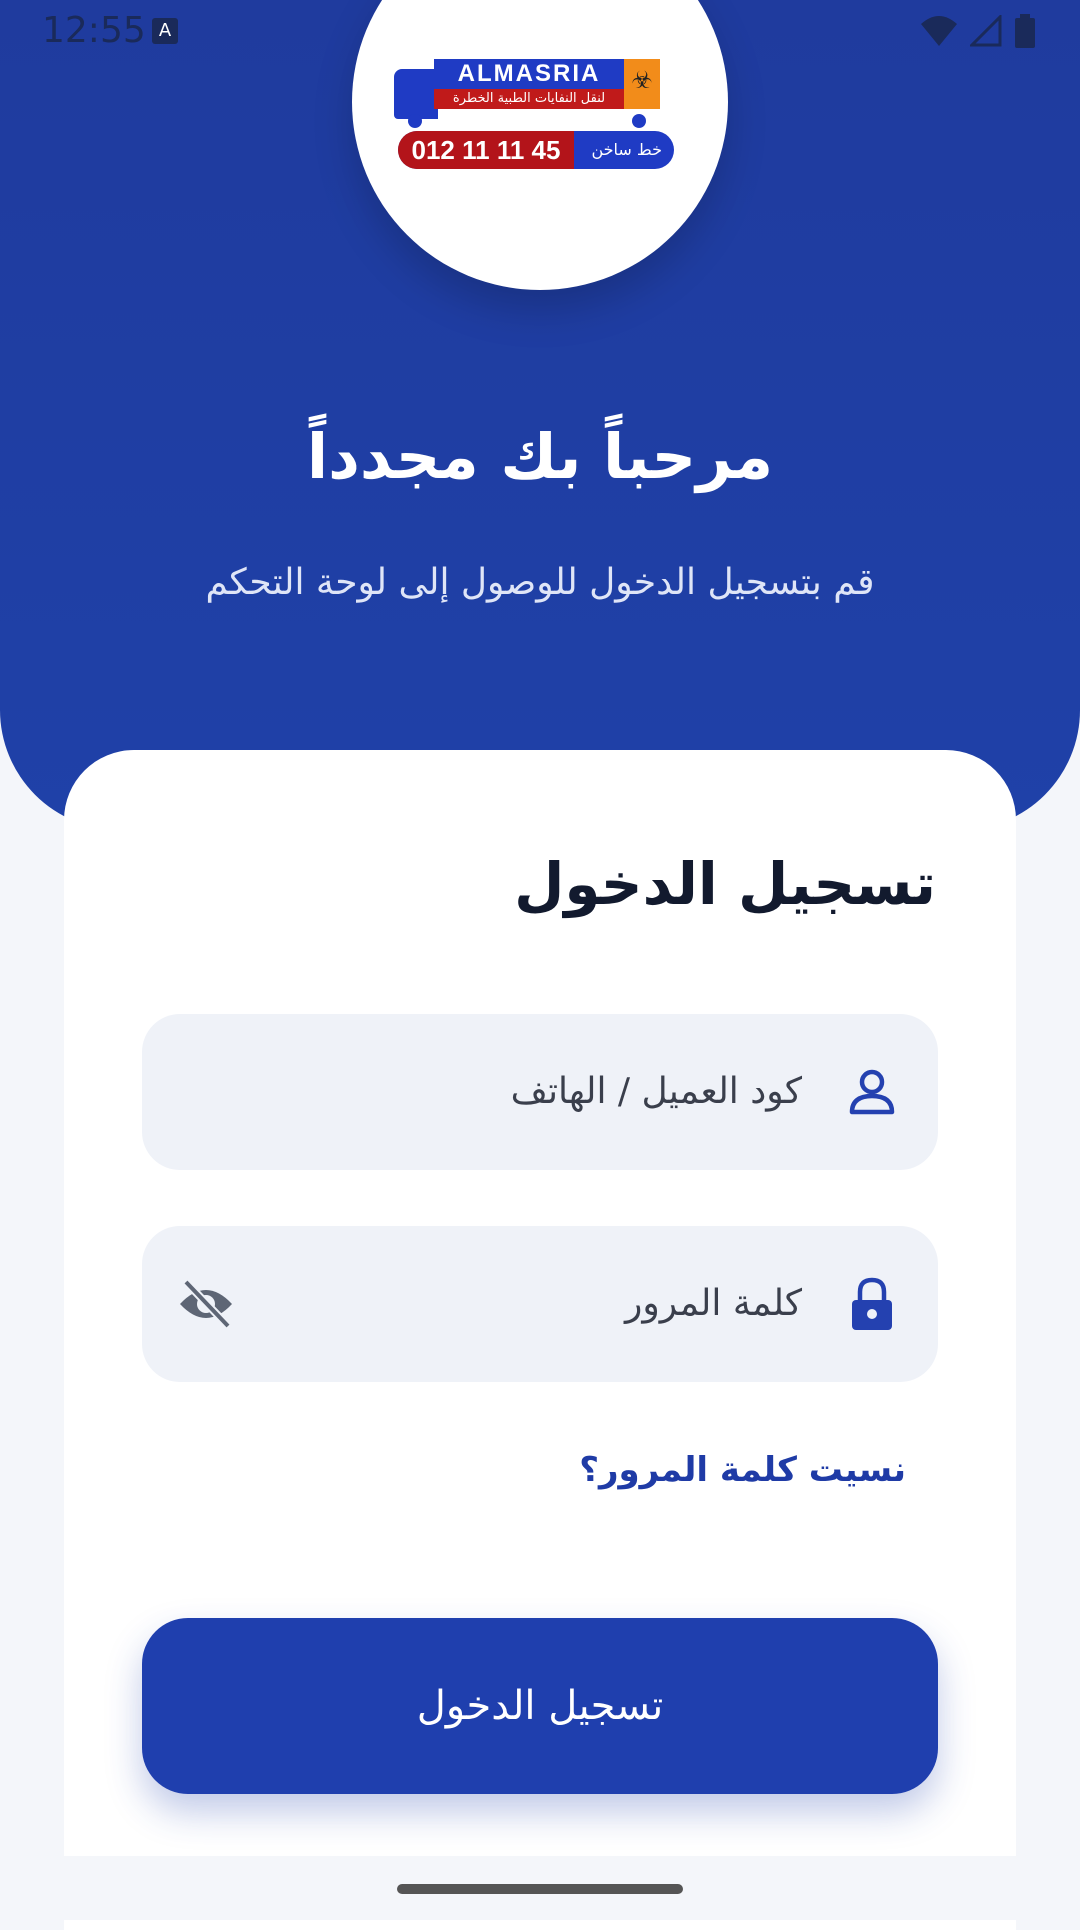 This screenshot has height=1930, width=1080. I want to click on logo-hotline: 012 11 11 45 30 خط ساخن, so click(536, 150).